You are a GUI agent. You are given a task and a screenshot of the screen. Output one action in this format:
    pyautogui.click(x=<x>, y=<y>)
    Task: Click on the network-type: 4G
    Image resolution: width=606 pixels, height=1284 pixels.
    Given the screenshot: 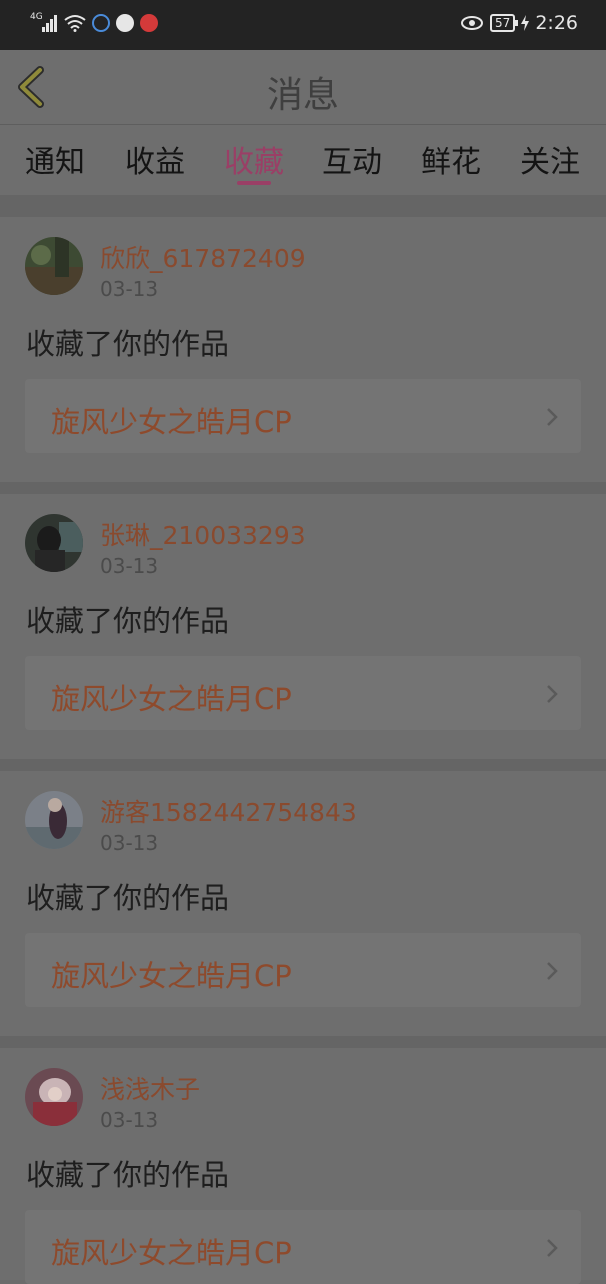 What is the action you would take?
    pyautogui.click(x=36, y=17)
    